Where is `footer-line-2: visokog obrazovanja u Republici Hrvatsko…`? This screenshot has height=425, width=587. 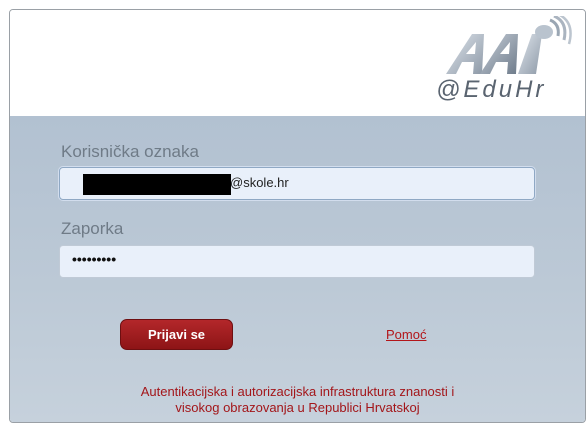
footer-line-2: visokog obrazovanja u Republici Hrvatsko… is located at coordinates (297, 407).